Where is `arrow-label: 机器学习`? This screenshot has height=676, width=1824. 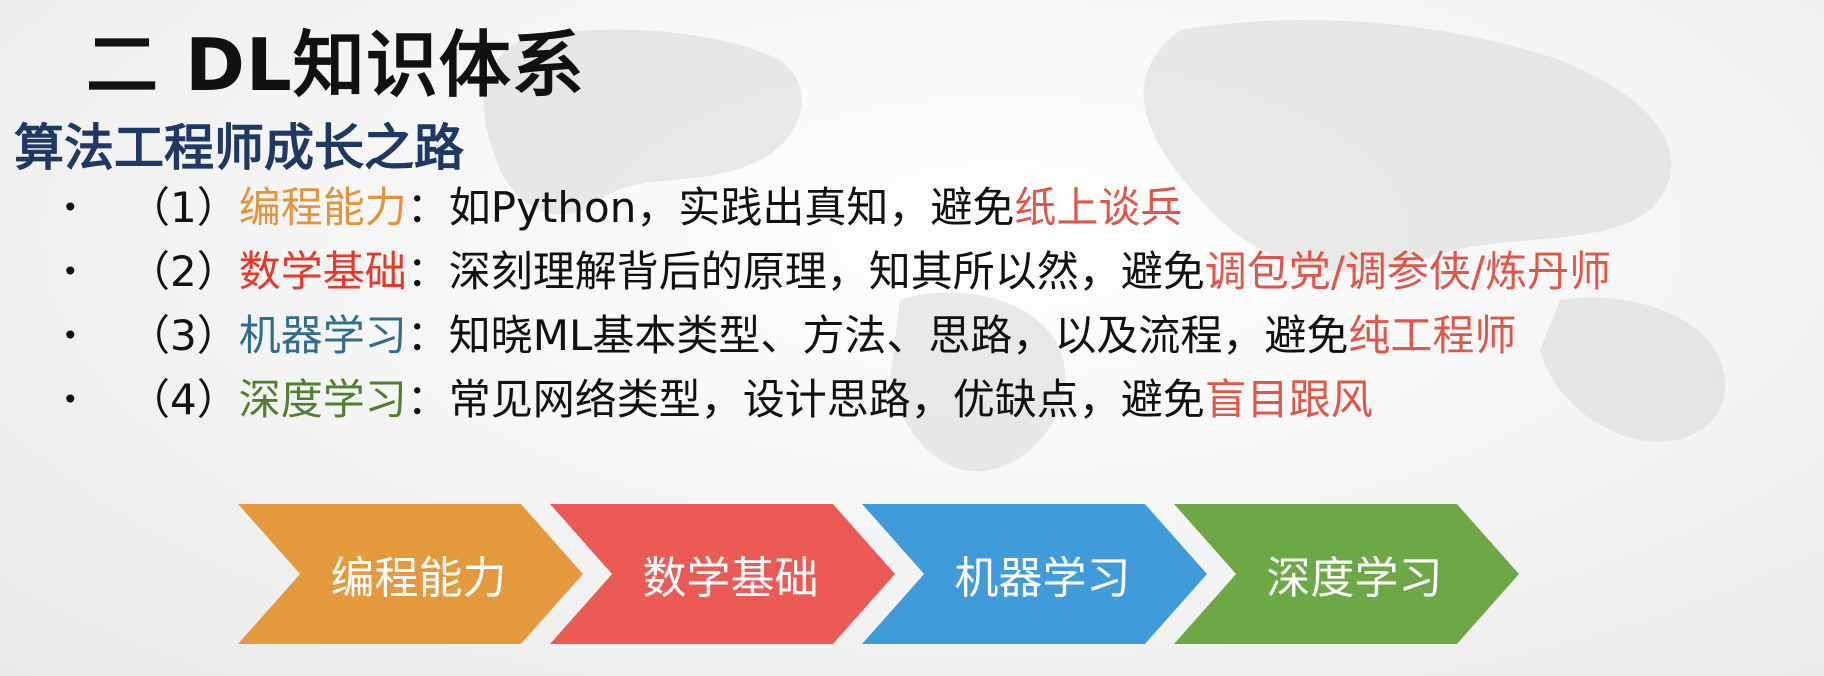
arrow-label: 机器学习 is located at coordinates (1042, 578).